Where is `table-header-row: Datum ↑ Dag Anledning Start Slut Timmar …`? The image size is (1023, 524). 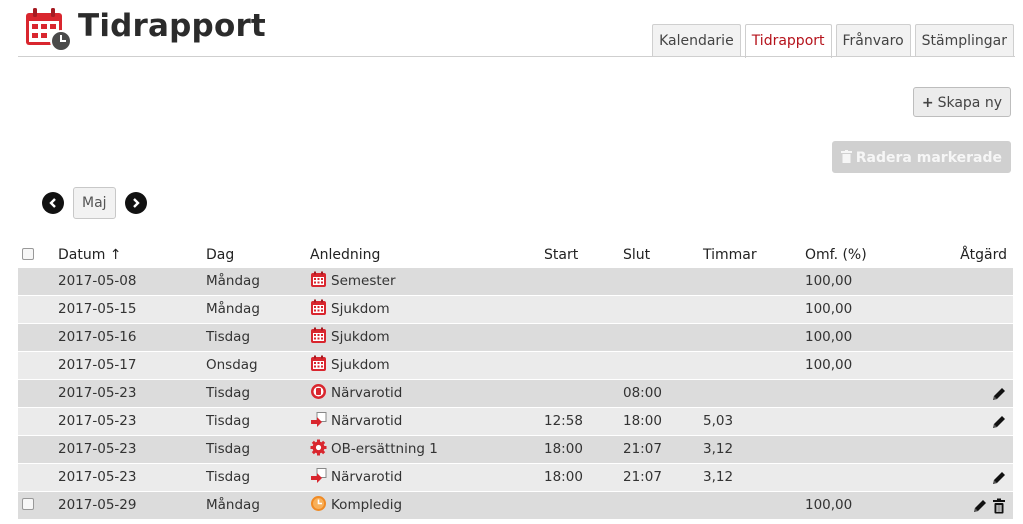 table-header-row: Datum ↑ Dag Anledning Start Slut Timmar … is located at coordinates (515, 255).